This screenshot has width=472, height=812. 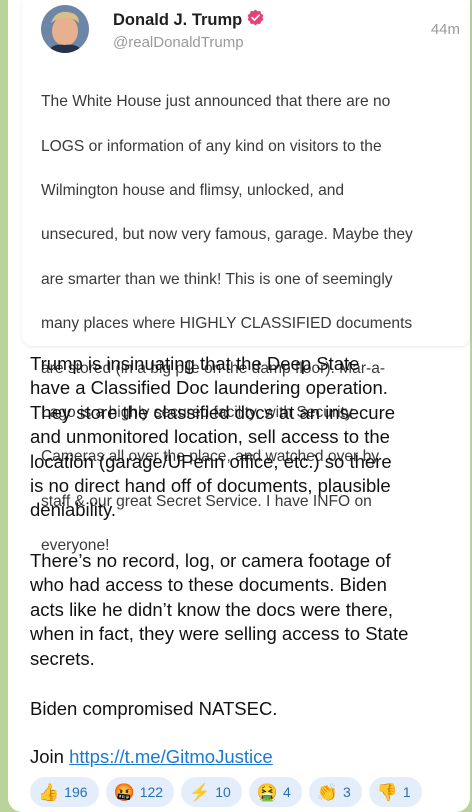 What do you see at coordinates (223, 792) in the screenshot?
I see `reaction-count: 10` at bounding box center [223, 792].